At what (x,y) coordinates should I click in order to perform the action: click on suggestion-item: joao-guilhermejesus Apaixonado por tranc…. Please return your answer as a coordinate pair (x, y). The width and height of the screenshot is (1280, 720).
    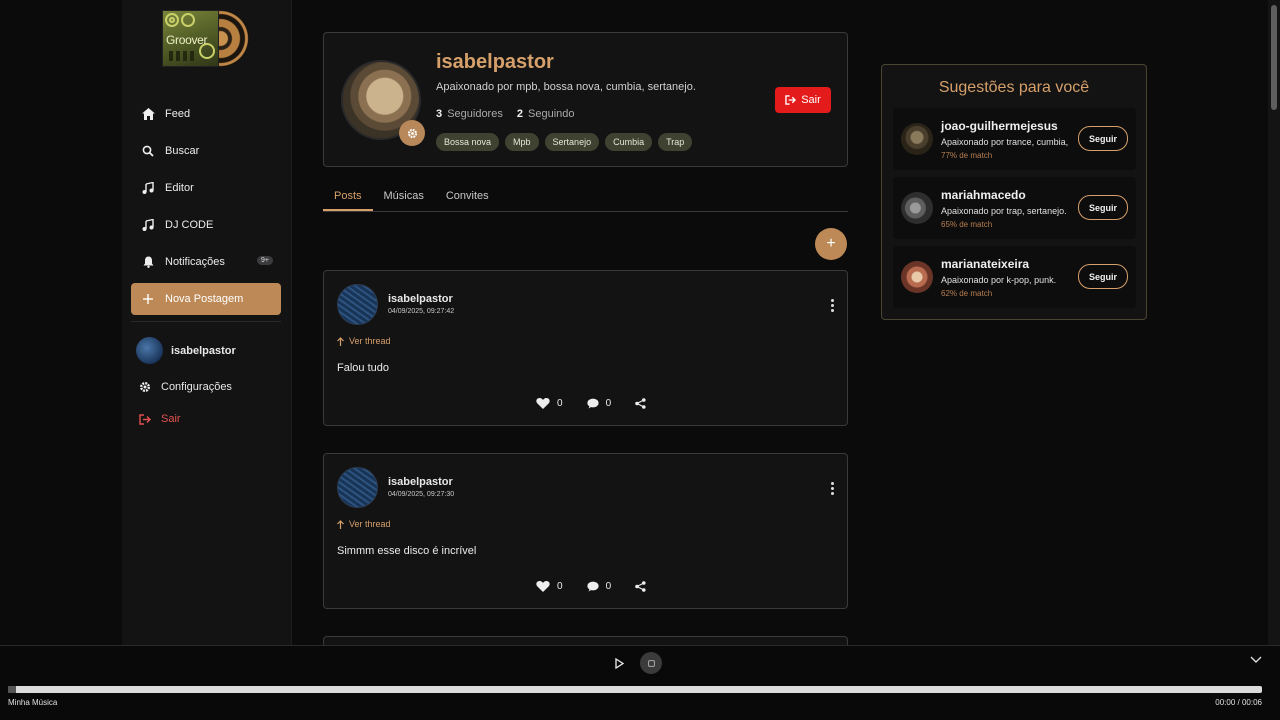
    Looking at the image, I should click on (1014, 139).